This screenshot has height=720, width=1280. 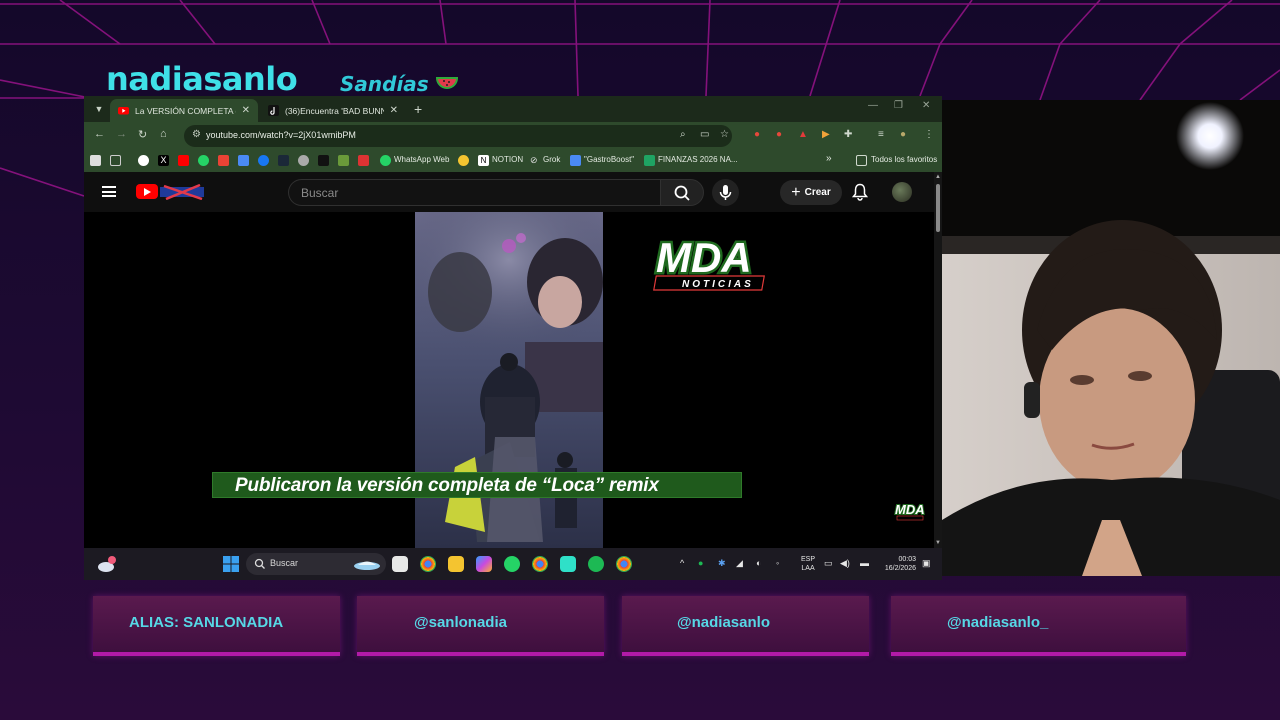 I want to click on channel-name: nadiasanlo, so click(x=202, y=79).